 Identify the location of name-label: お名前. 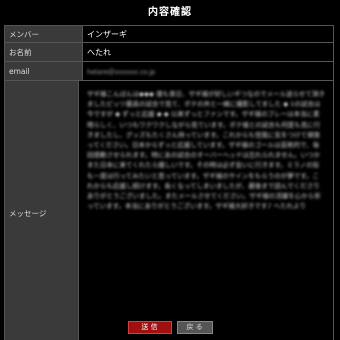
(44, 52).